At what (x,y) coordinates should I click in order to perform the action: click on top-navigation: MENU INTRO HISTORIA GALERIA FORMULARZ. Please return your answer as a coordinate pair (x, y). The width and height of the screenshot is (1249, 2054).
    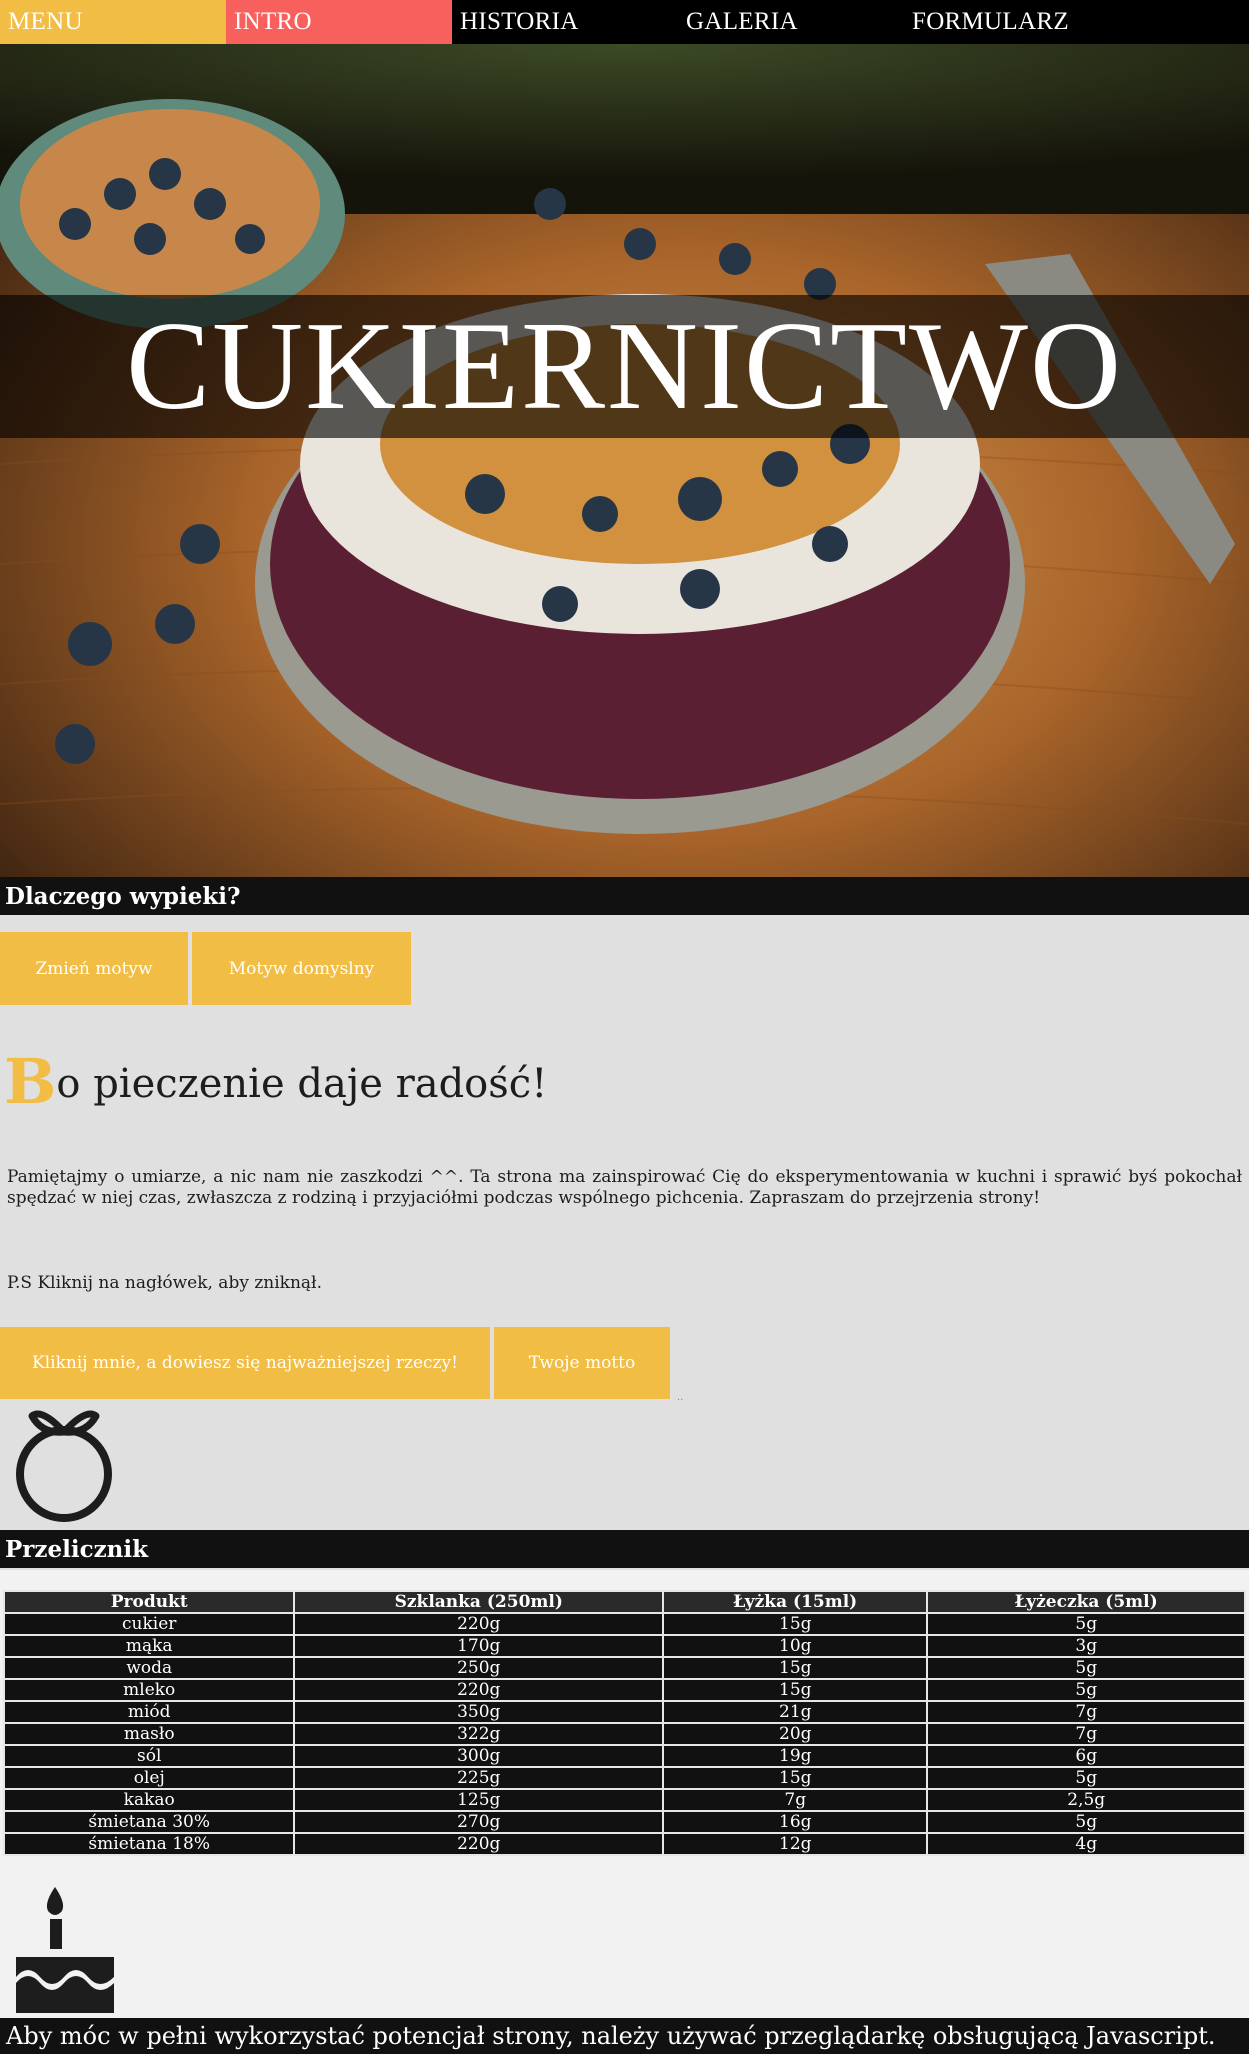
    Looking at the image, I should click on (624, 22).